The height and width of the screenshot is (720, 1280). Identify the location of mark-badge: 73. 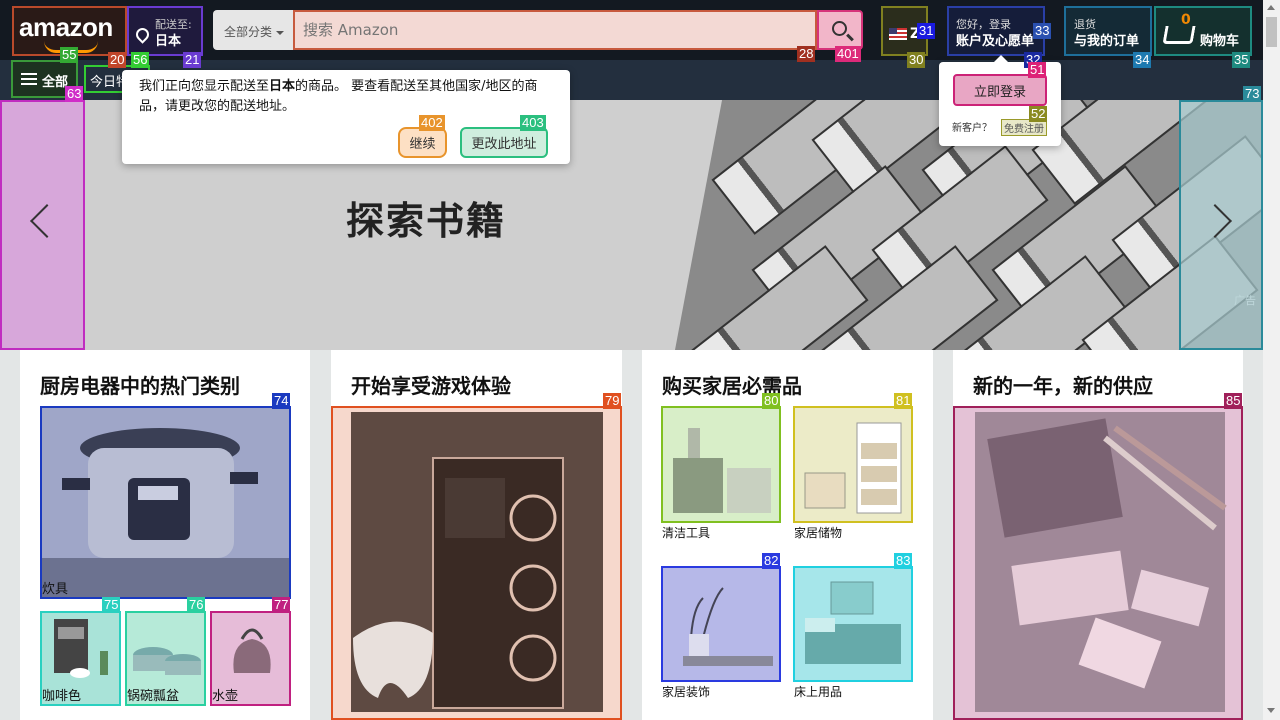
(1252, 94).